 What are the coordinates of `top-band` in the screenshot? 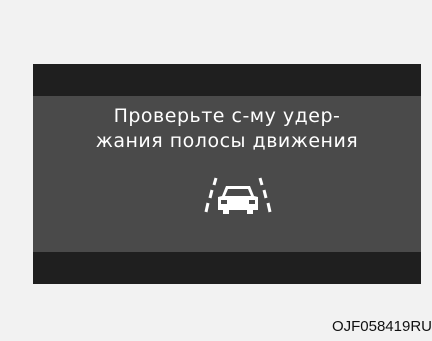 It's located at (227, 80).